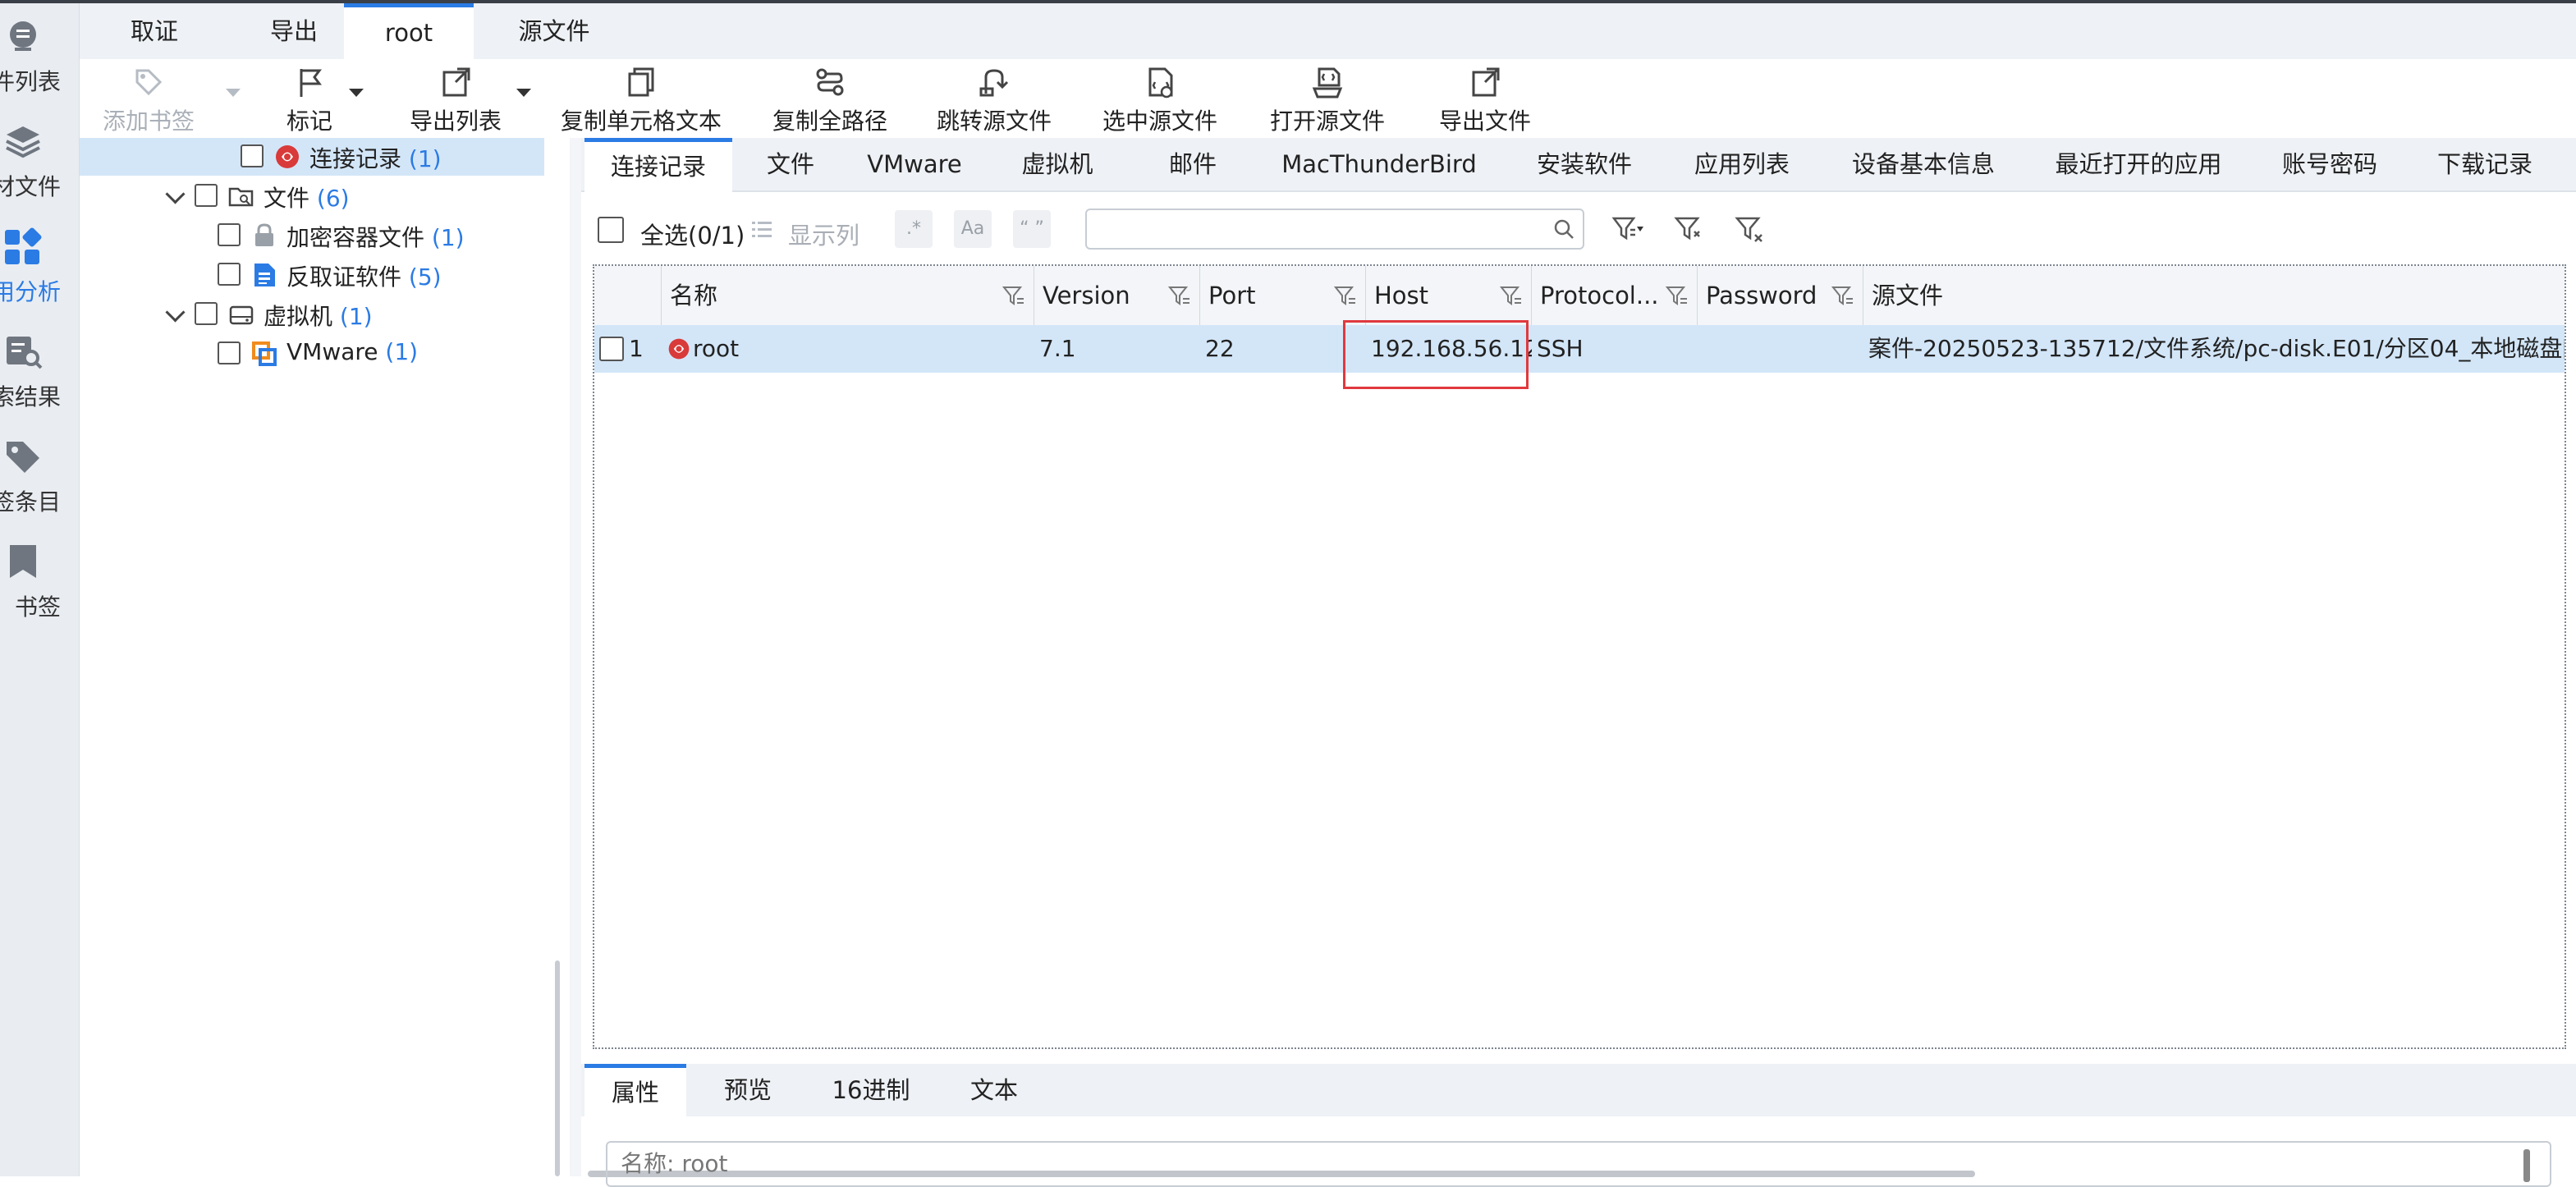 The width and height of the screenshot is (2576, 1187). I want to click on clear-filter-icon, so click(1690, 229).